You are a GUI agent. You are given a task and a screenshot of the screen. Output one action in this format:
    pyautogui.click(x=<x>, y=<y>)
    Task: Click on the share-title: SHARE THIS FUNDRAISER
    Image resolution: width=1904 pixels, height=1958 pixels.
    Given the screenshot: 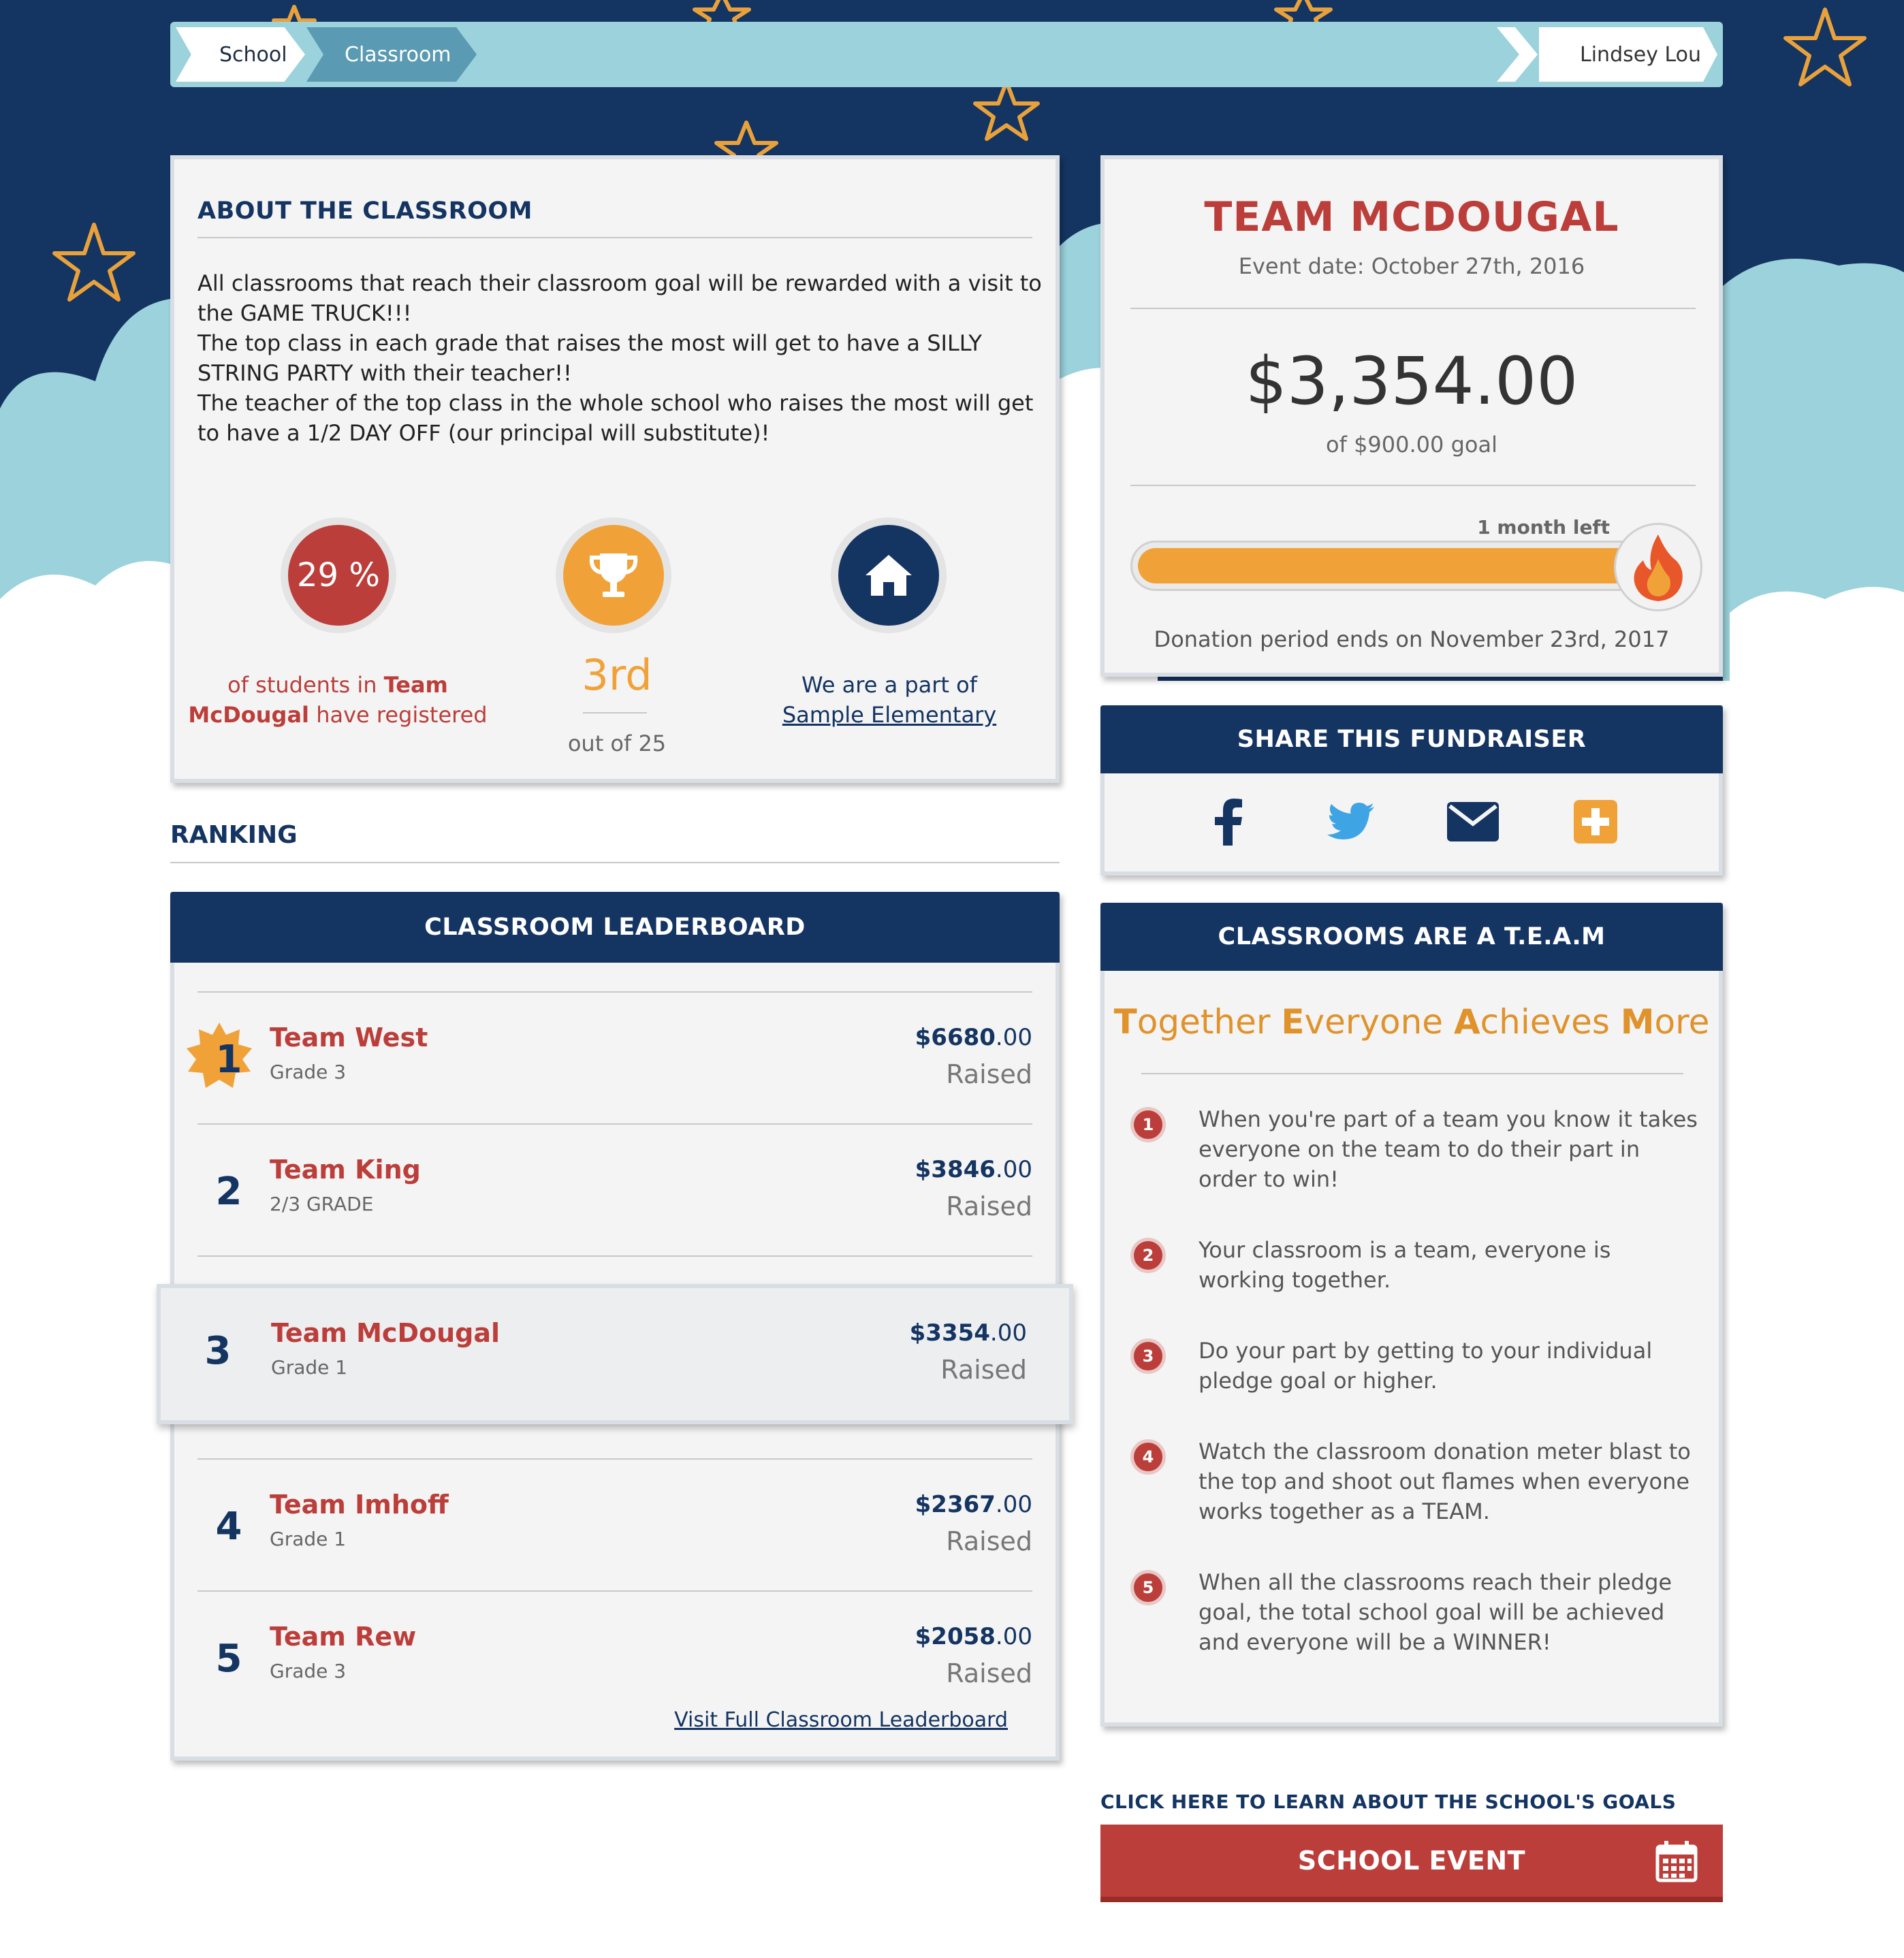 What is the action you would take?
    pyautogui.click(x=1411, y=739)
    